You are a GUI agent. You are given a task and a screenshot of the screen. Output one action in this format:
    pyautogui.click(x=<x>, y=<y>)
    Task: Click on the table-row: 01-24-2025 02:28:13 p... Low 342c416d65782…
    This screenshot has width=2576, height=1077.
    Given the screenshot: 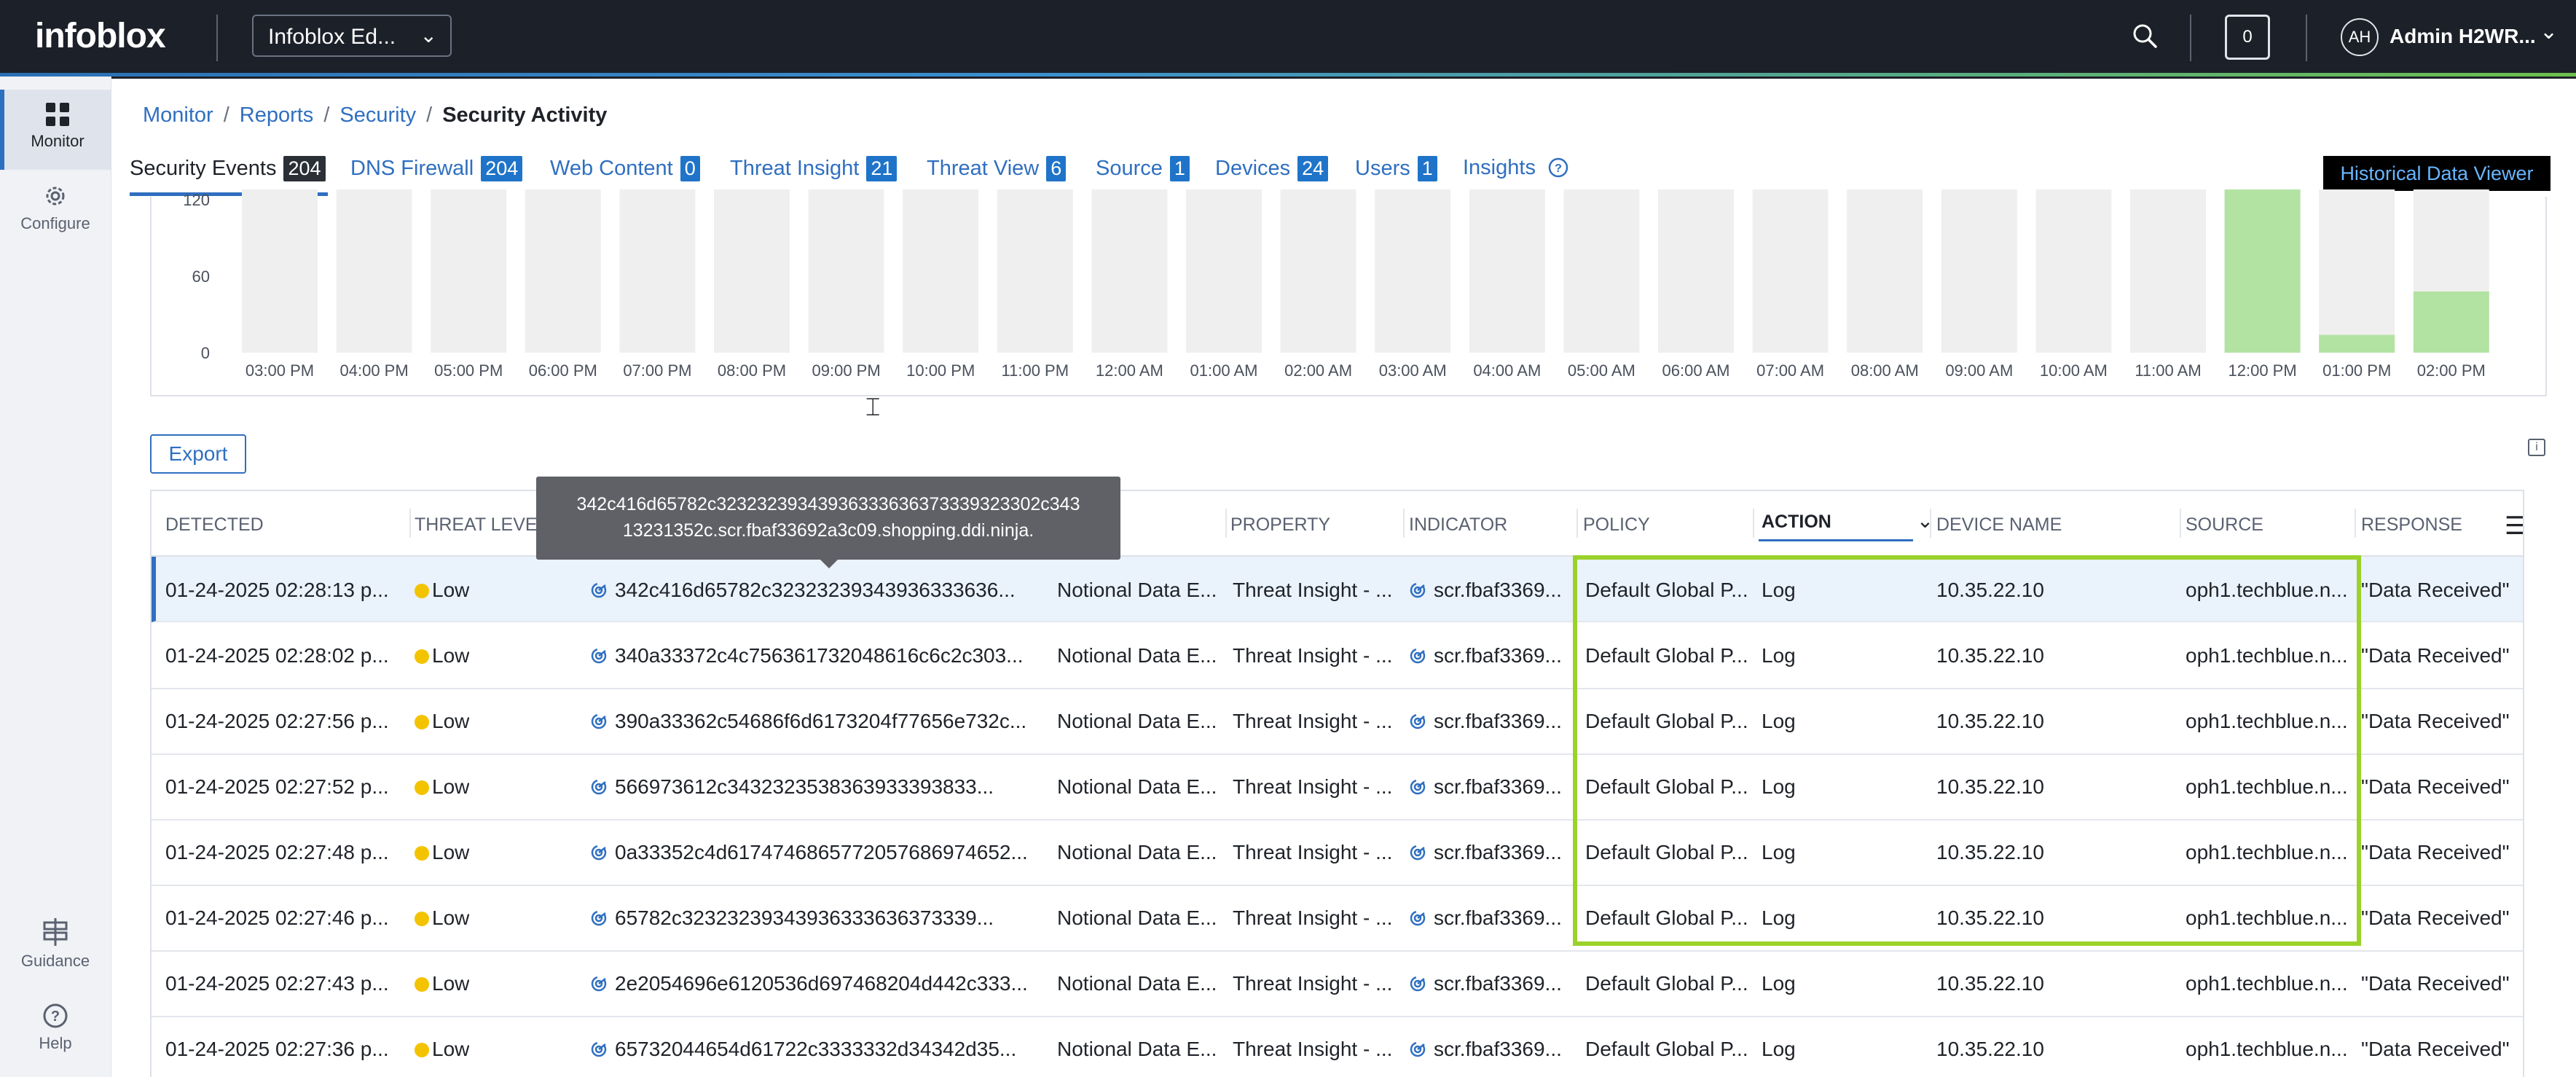 What is the action you would take?
    pyautogui.click(x=1337, y=589)
    